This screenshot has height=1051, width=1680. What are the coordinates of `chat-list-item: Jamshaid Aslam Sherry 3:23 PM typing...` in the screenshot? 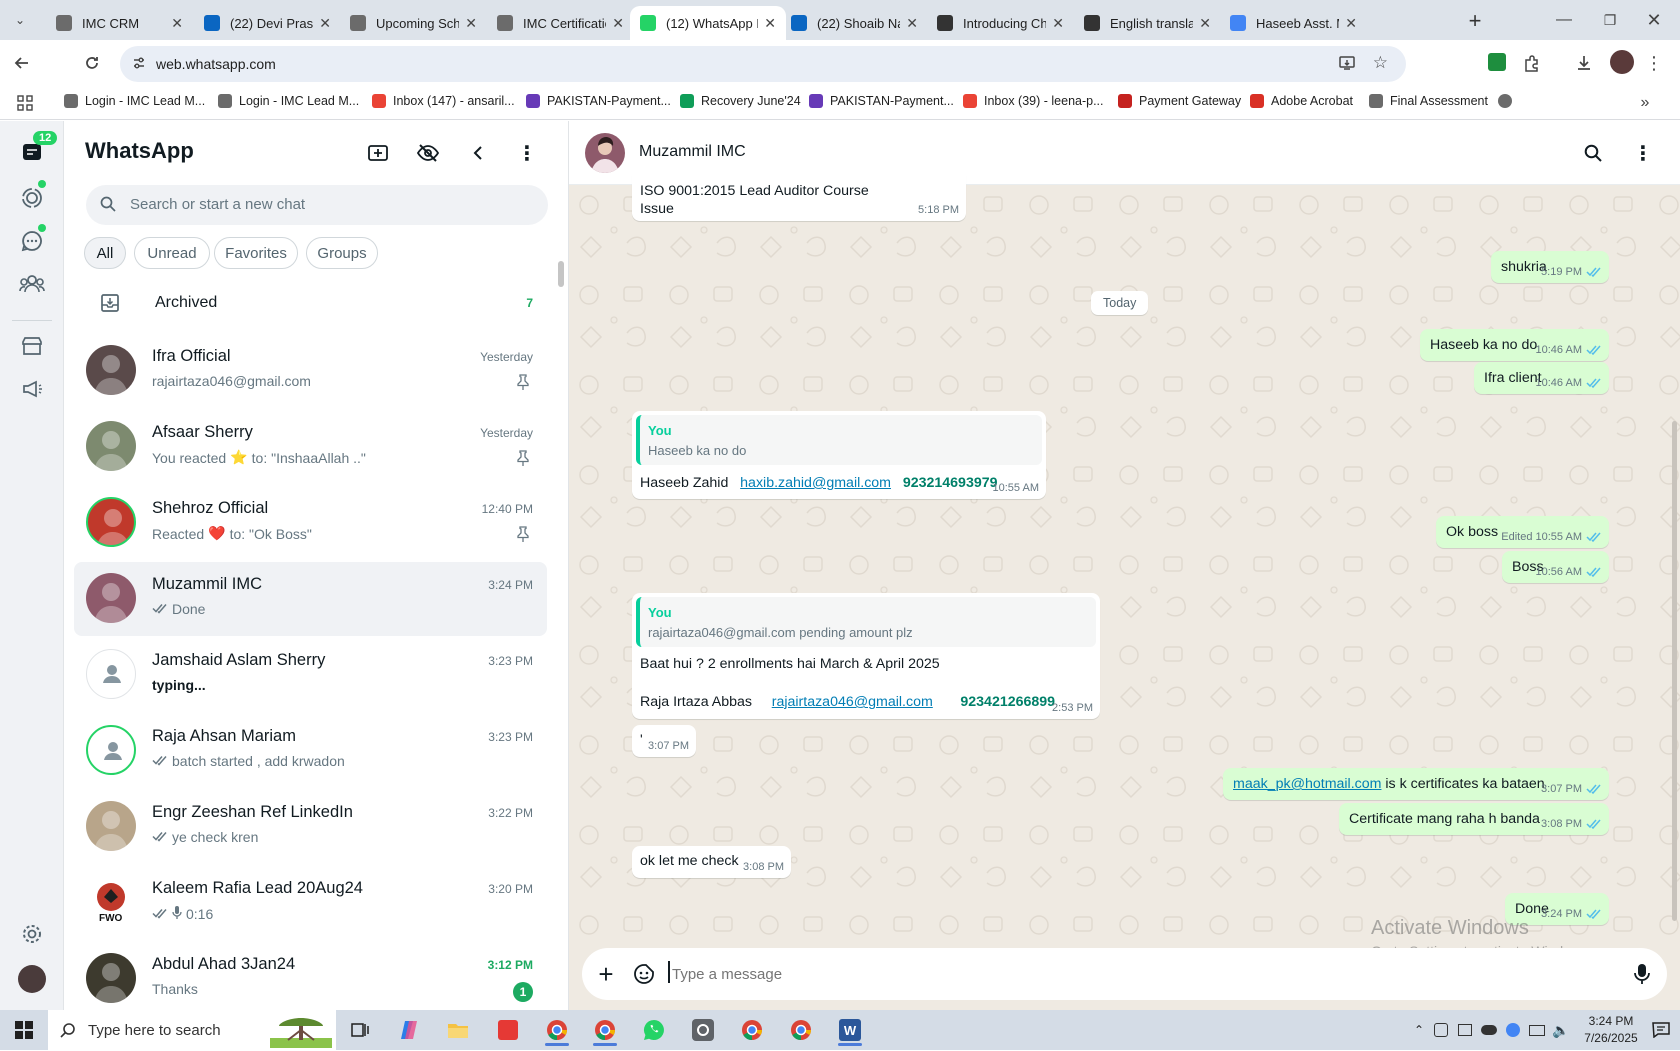 It's located at (310, 675).